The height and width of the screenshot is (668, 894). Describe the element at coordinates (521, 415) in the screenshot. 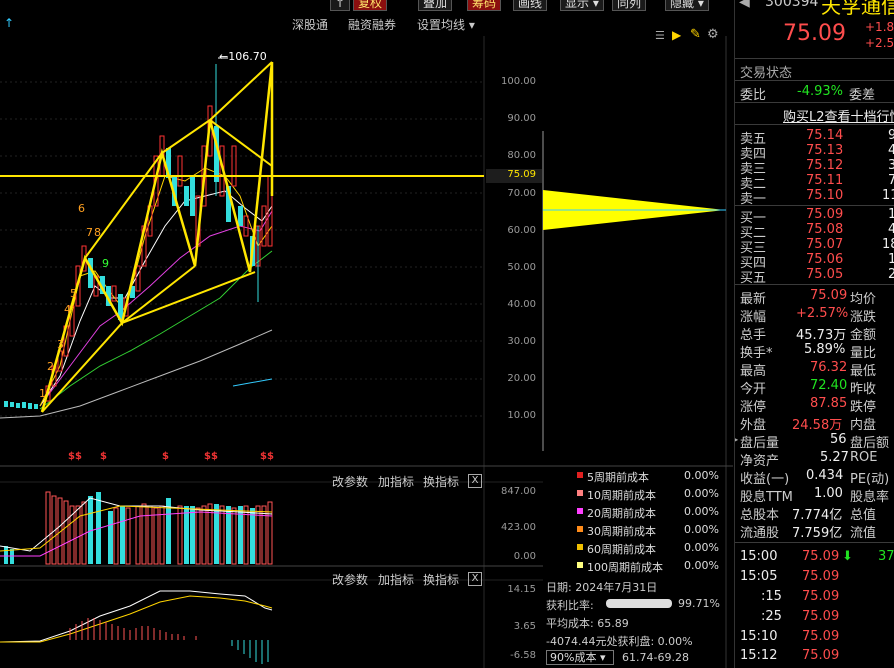

I see `price-tick: 10.00` at that location.